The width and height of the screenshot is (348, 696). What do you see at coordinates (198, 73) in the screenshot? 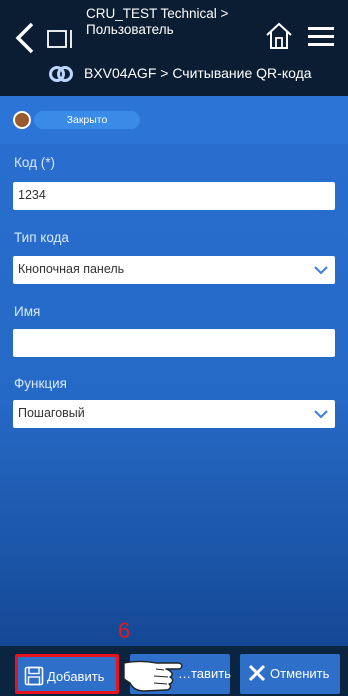
I see `breadcrumb-text: BXV04AGF > Считывание QR-кода` at bounding box center [198, 73].